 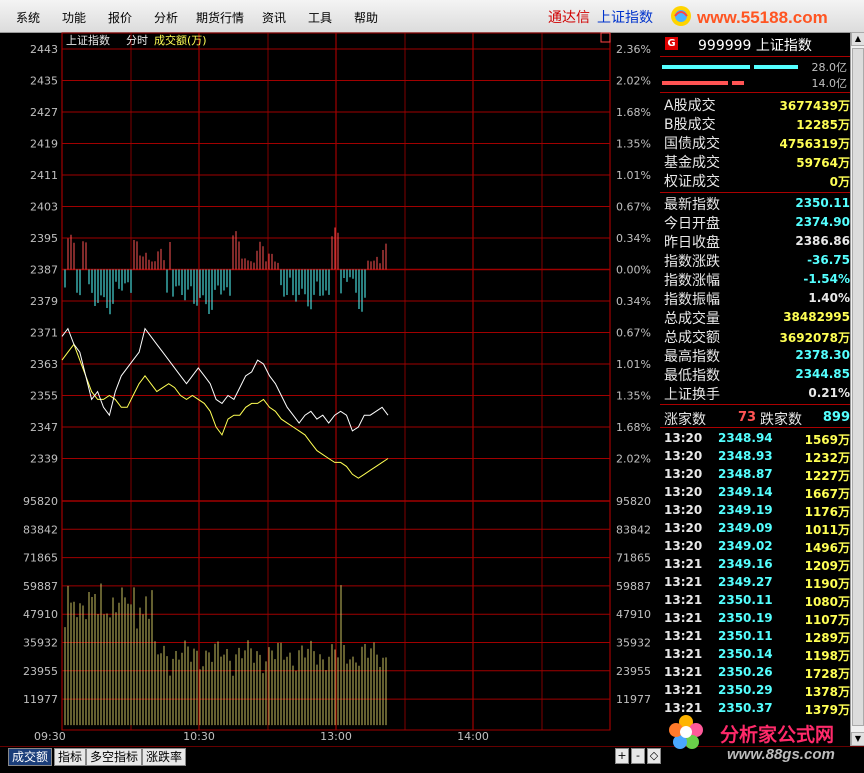 I want to click on trade-row: 13:20 2349.02 1496万, so click(x=755, y=548).